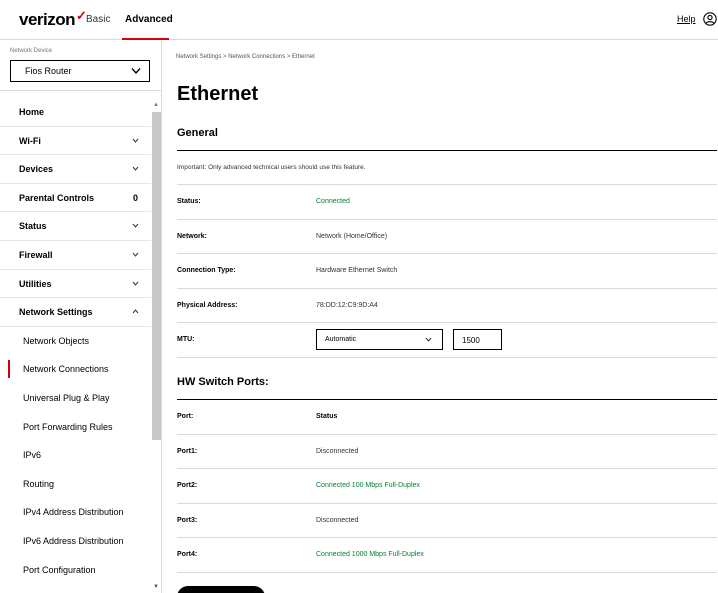 The width and height of the screenshot is (718, 593). I want to click on top-navigation-bar: verizon✓ Basic Advanced Help, so click(359, 20).